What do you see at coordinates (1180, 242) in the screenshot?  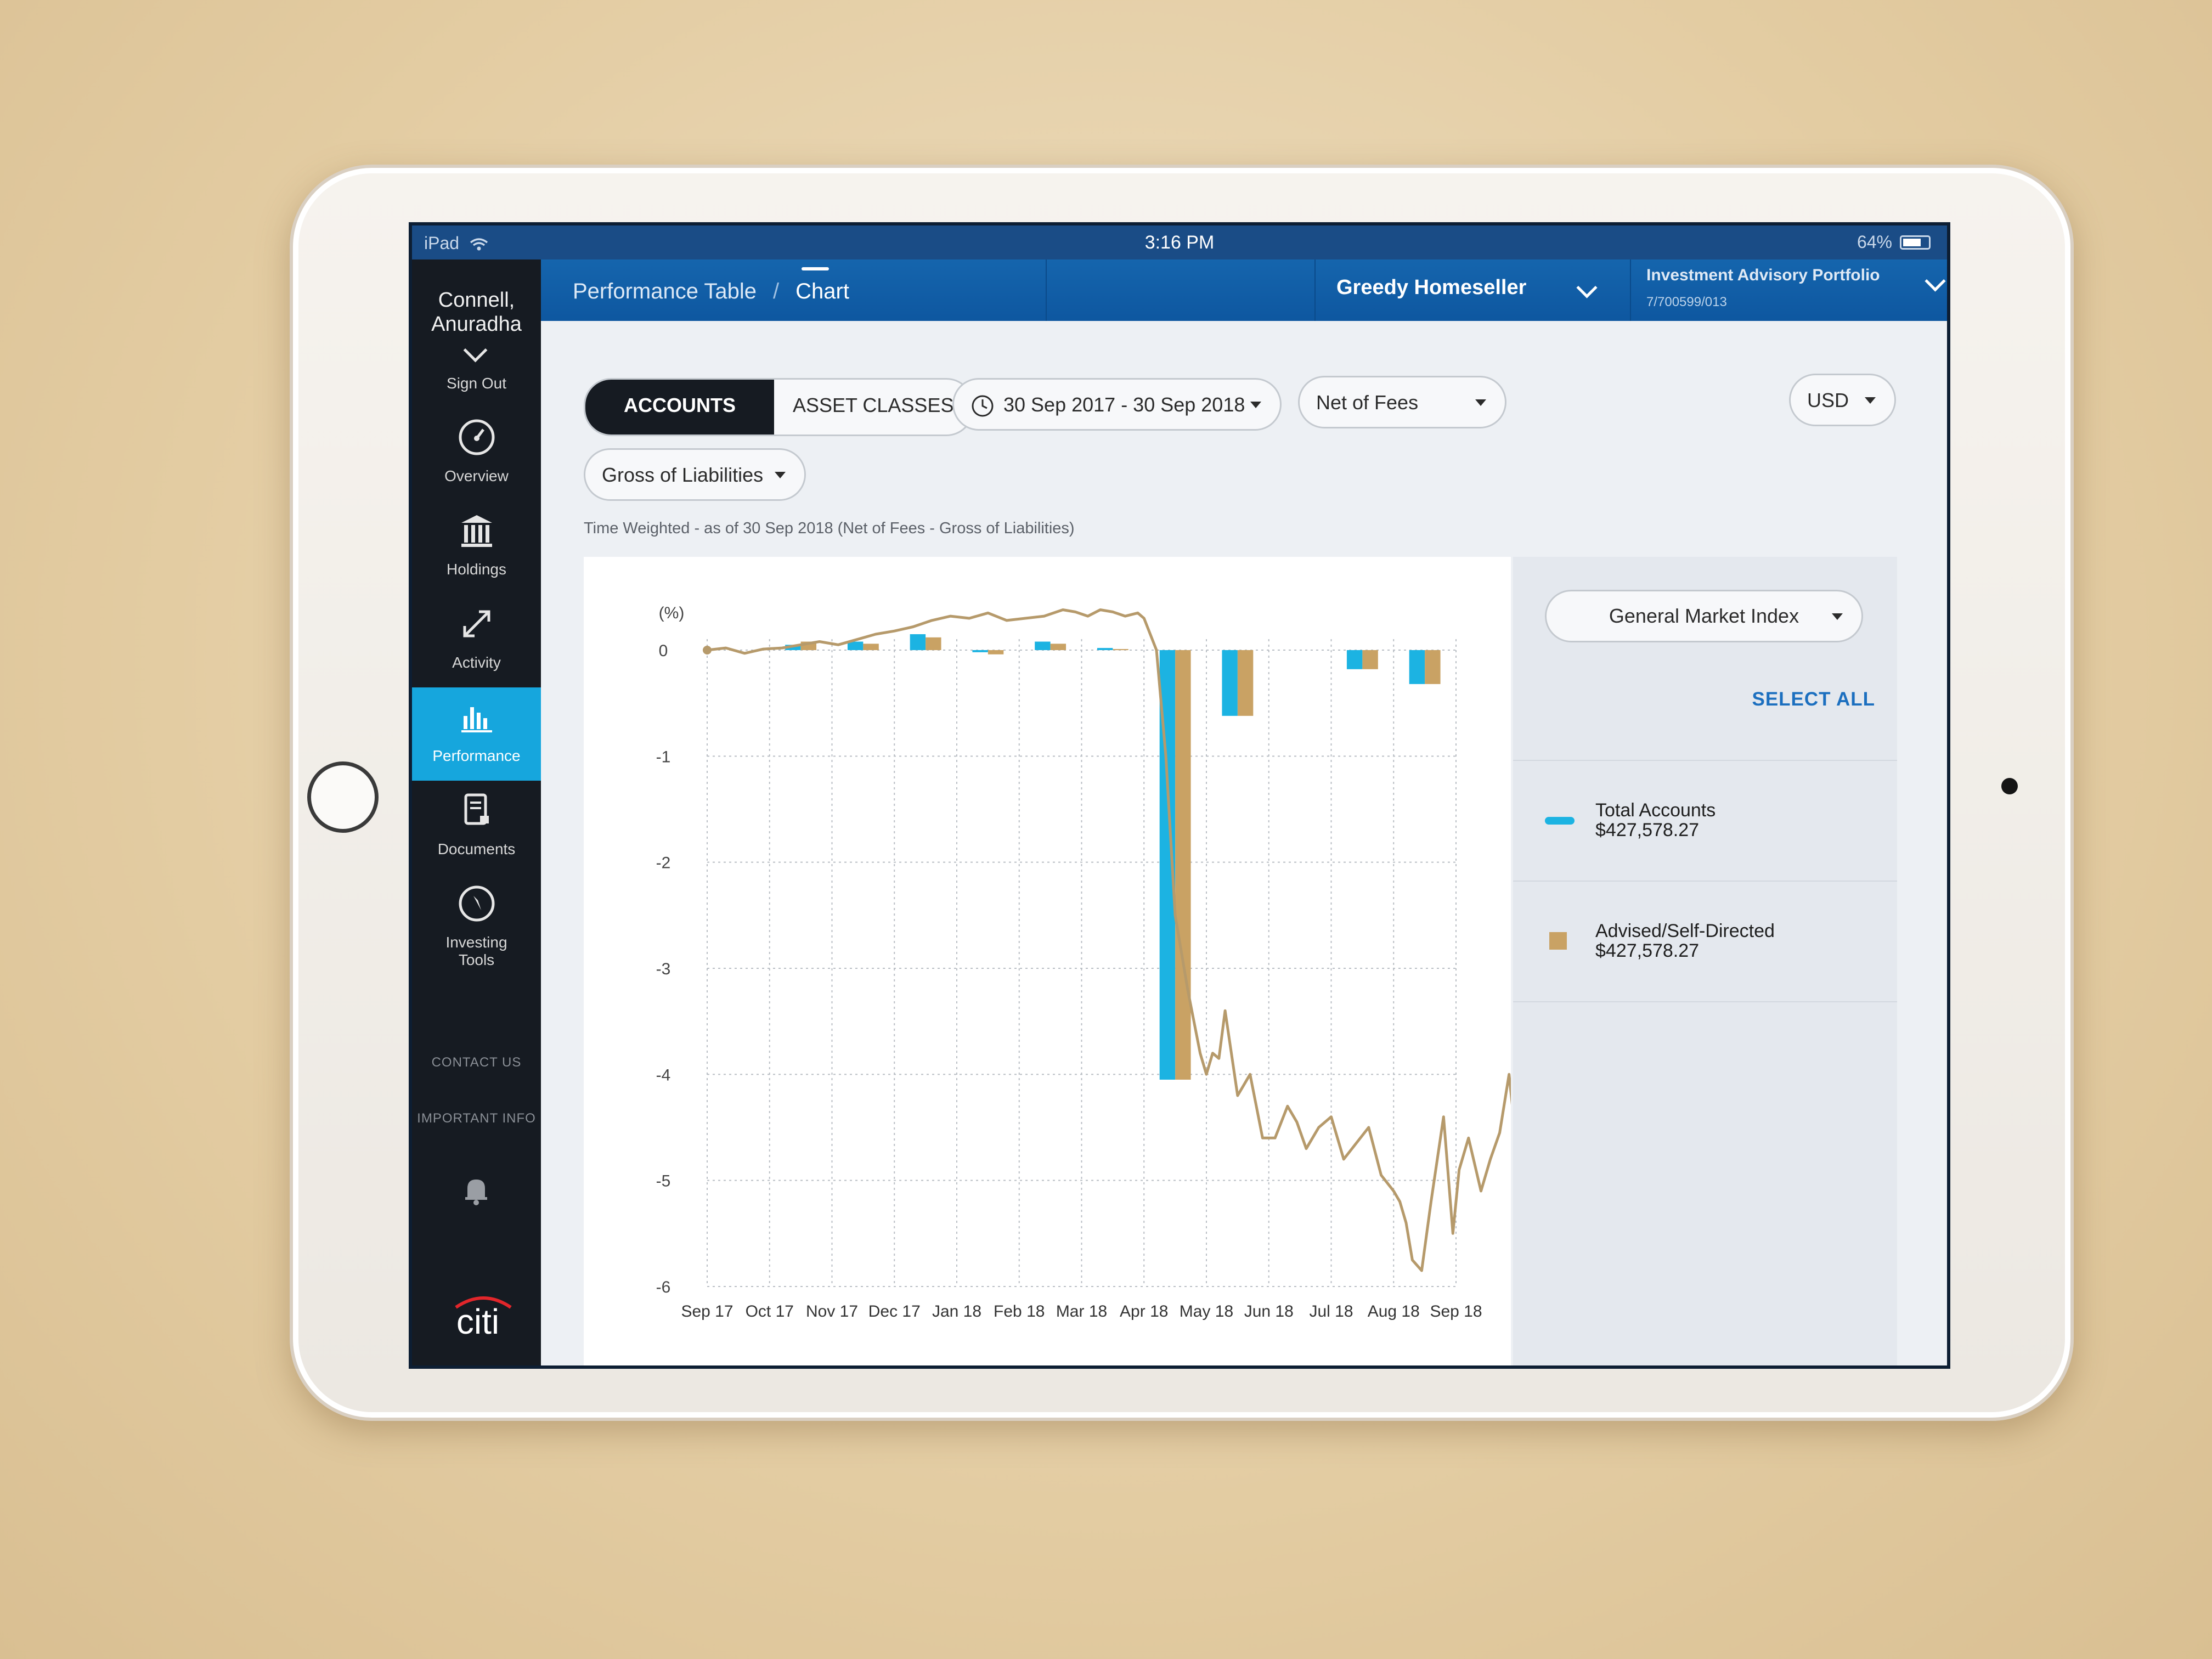 I see `status-bar: iPad 3:16 PM 64%` at bounding box center [1180, 242].